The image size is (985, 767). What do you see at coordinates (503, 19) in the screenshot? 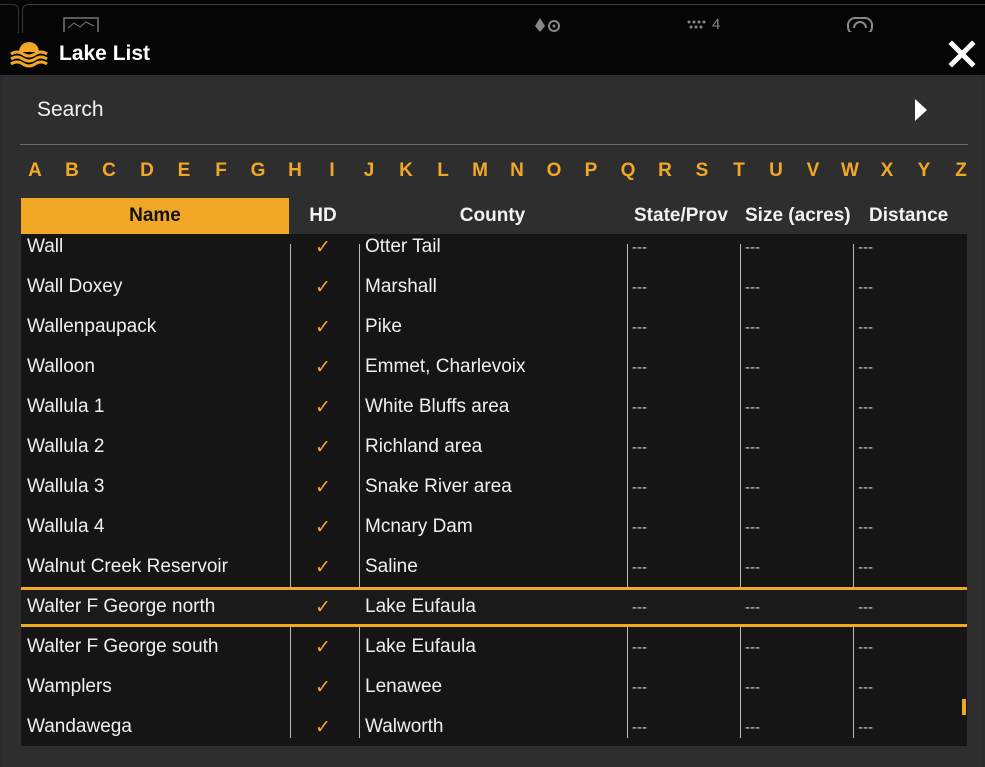
I see `tab-main` at bounding box center [503, 19].